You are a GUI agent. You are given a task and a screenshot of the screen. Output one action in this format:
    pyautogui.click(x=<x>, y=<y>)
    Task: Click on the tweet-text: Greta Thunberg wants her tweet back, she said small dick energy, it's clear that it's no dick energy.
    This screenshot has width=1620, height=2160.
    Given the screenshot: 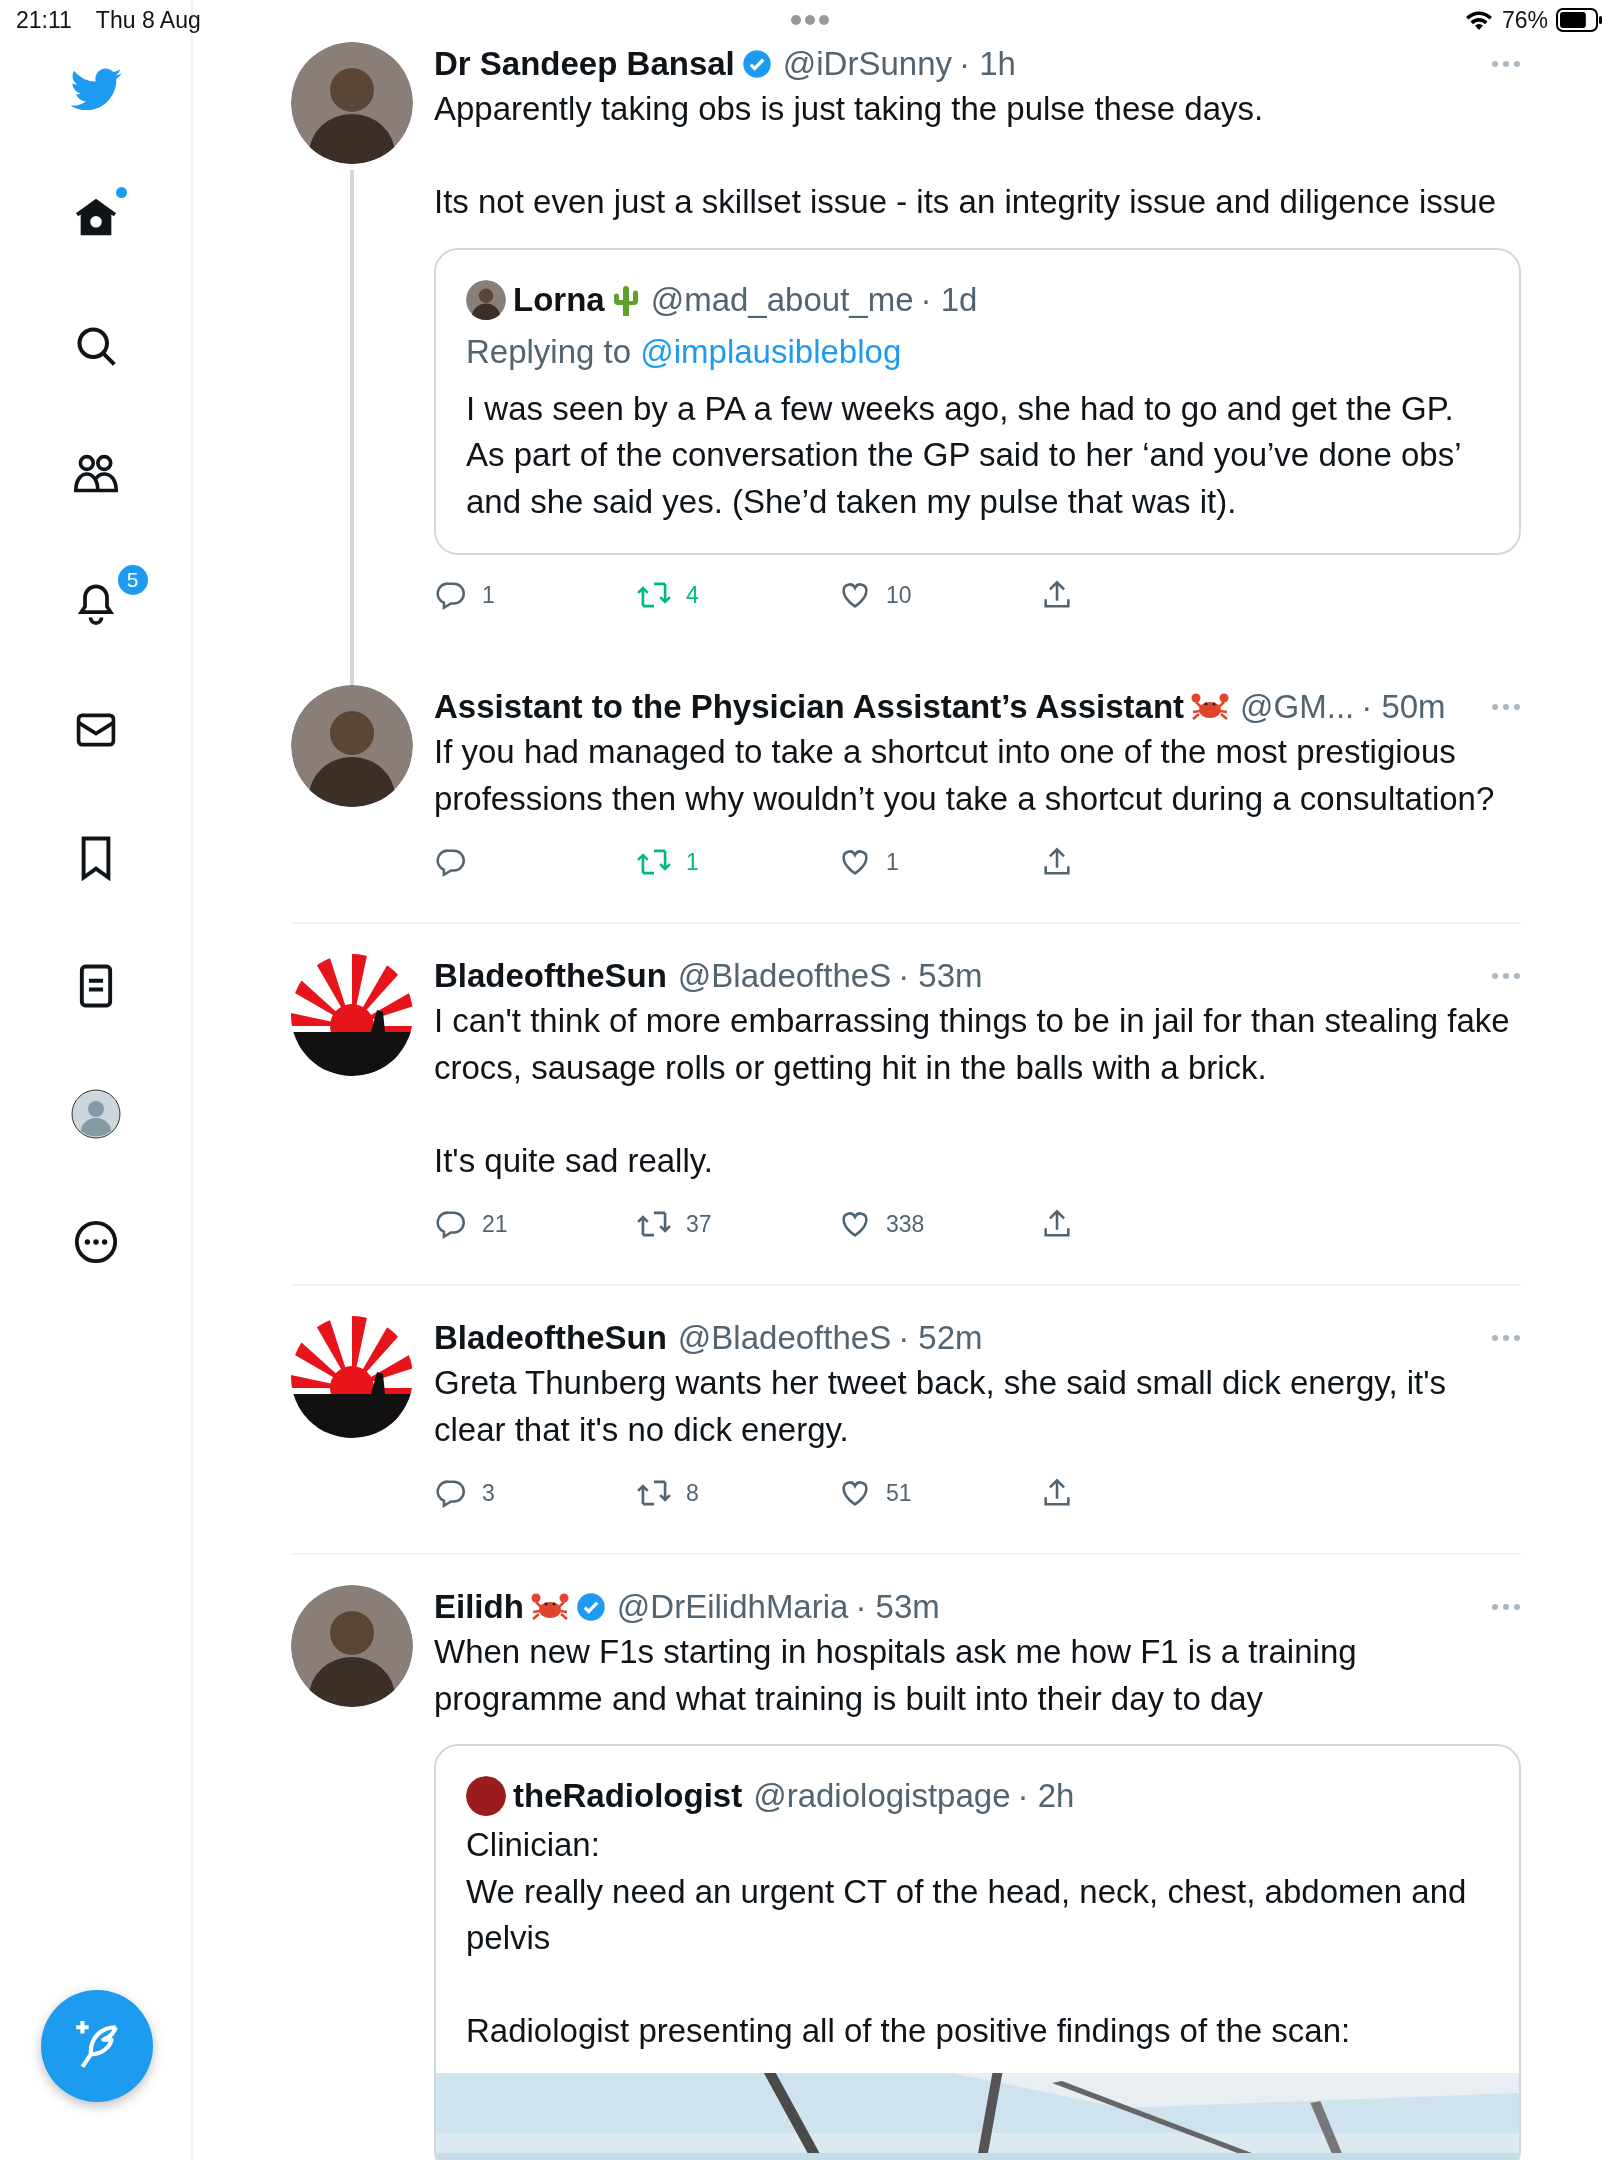 What is the action you would take?
    pyautogui.click(x=941, y=1406)
    